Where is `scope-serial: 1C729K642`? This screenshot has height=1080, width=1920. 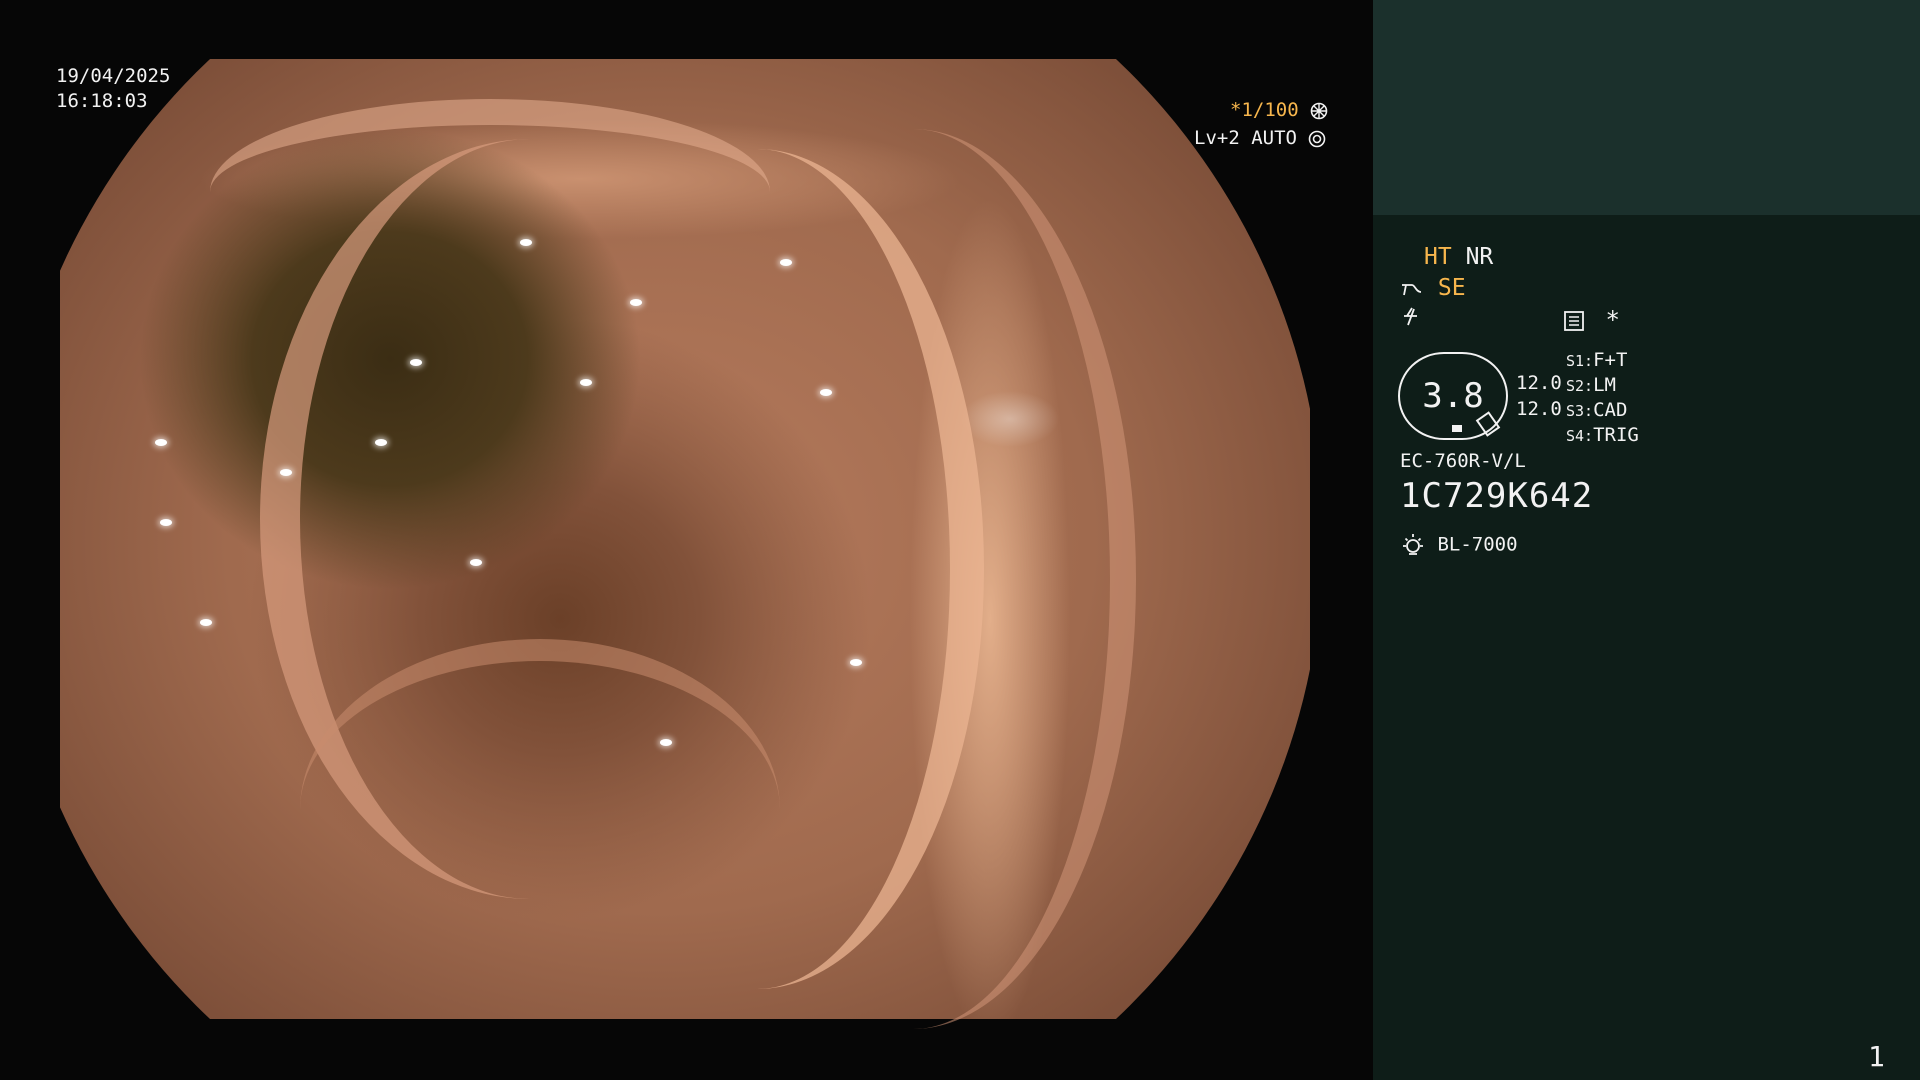 scope-serial: 1C729K642 is located at coordinates (1497, 496).